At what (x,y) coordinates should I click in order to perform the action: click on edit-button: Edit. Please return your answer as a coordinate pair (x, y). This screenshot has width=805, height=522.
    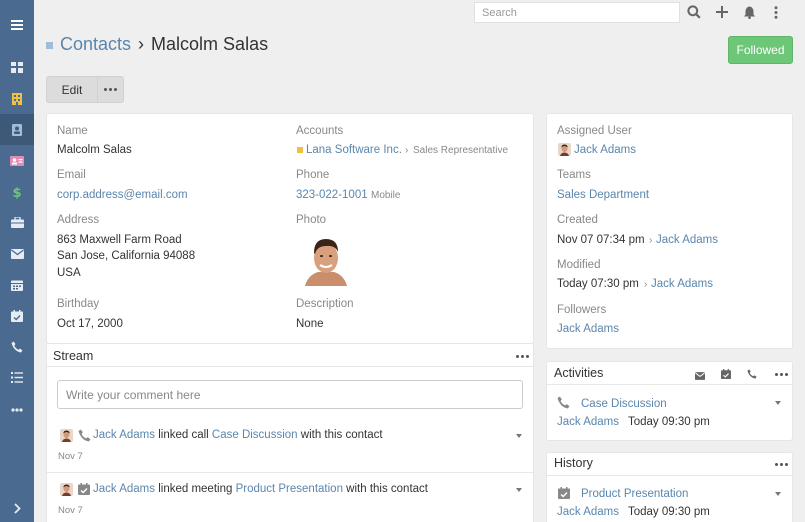
    Looking at the image, I should click on (72, 89).